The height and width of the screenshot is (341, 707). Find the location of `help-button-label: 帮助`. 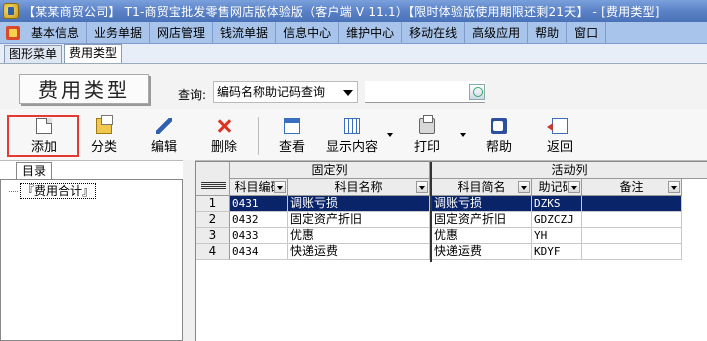

help-button-label: 帮助 is located at coordinates (498, 147).